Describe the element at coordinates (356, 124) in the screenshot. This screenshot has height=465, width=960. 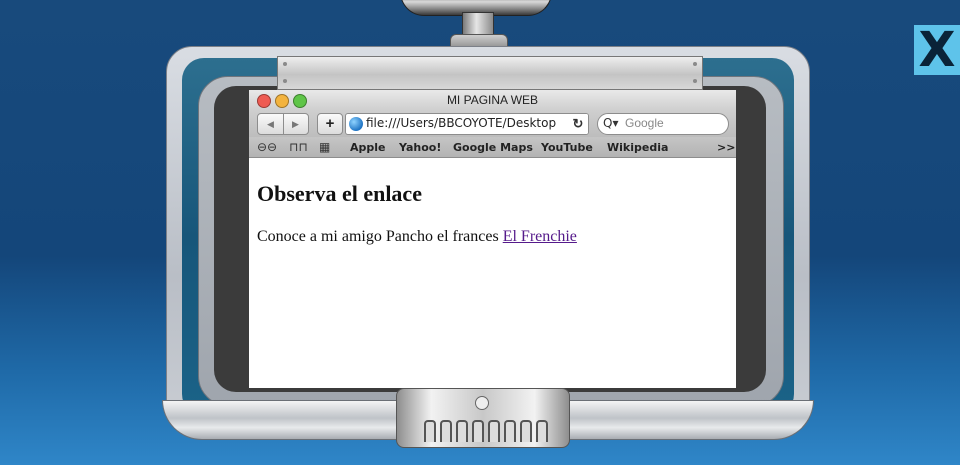
I see `globe-icon` at that location.